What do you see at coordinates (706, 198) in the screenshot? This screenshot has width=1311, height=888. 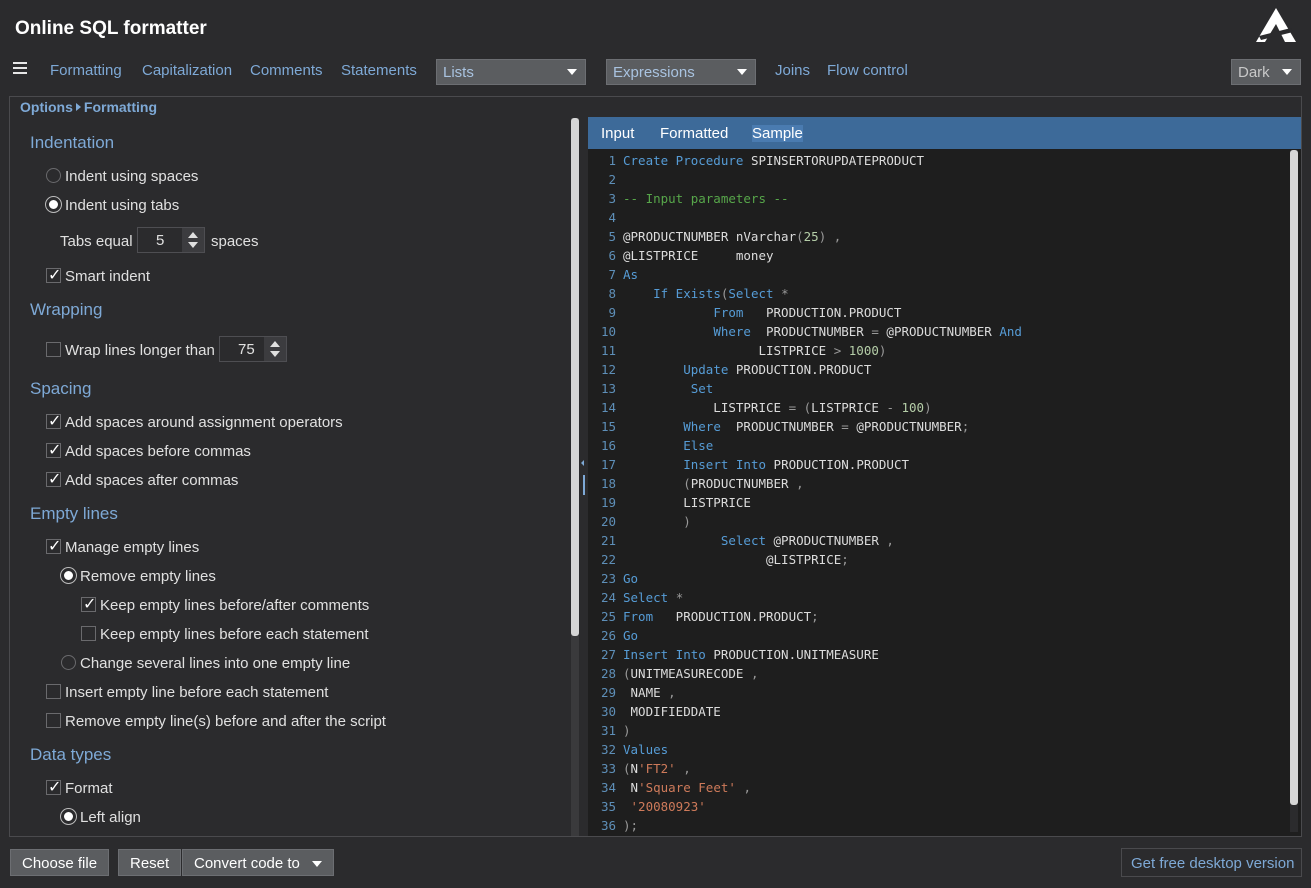 I see `code-line-text: -- Input parameters --` at bounding box center [706, 198].